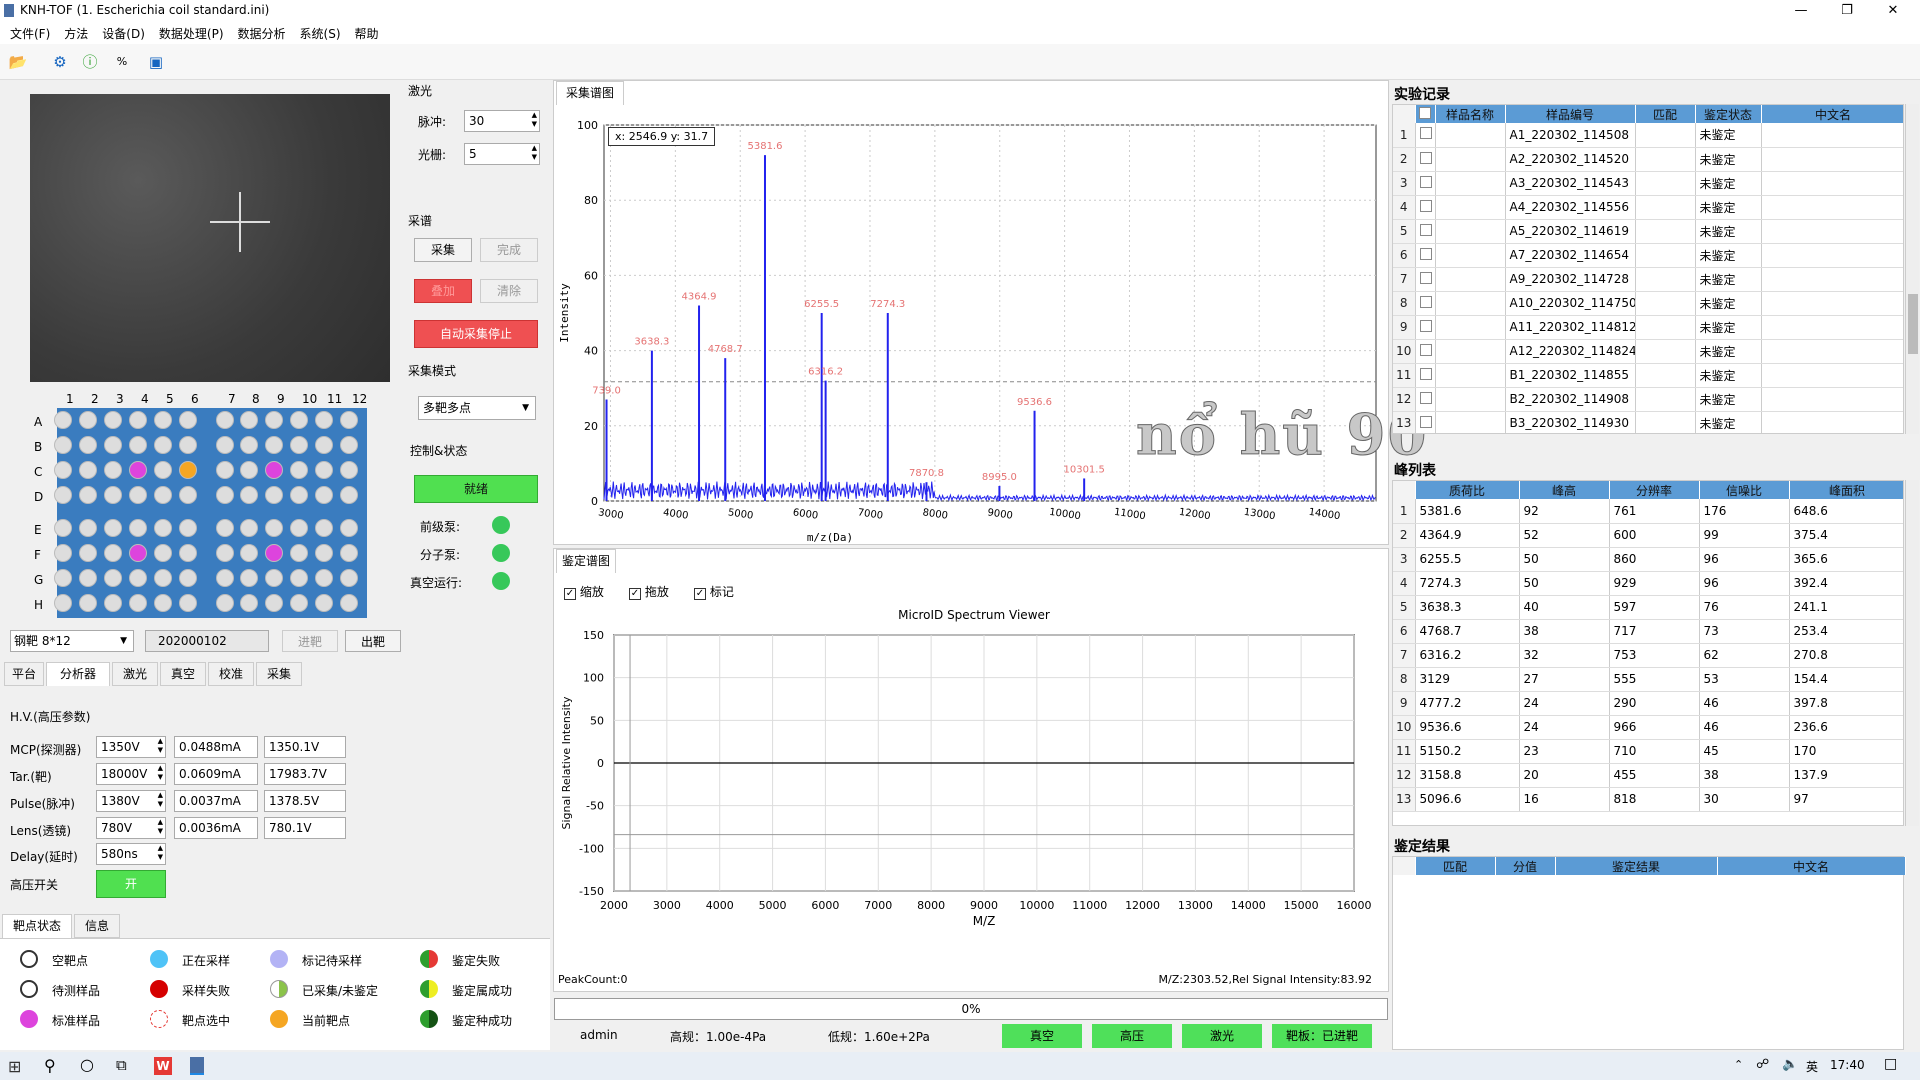 This screenshot has width=1920, height=1080. What do you see at coordinates (1570, 114) in the screenshot?
I see `col-sample-id: 样品编号` at bounding box center [1570, 114].